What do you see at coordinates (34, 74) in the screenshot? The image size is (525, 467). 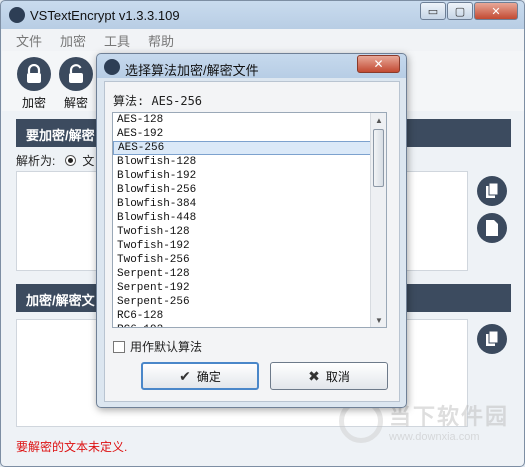 I see `lock-icon` at bounding box center [34, 74].